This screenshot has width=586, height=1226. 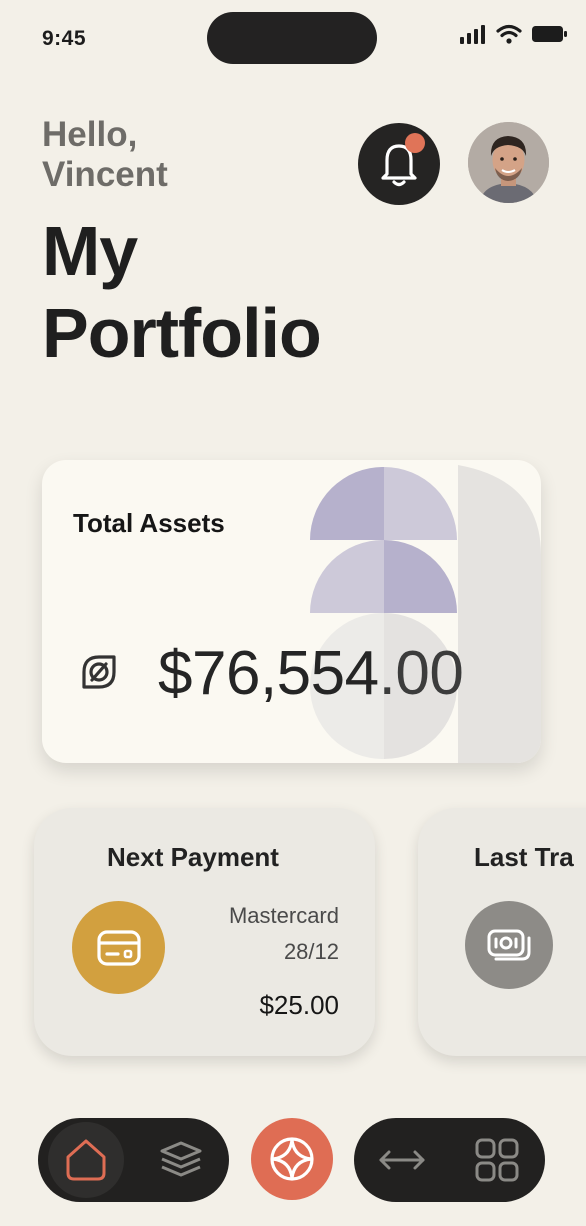 I want to click on total-assets-amount: $76,554.00, so click(x=311, y=673).